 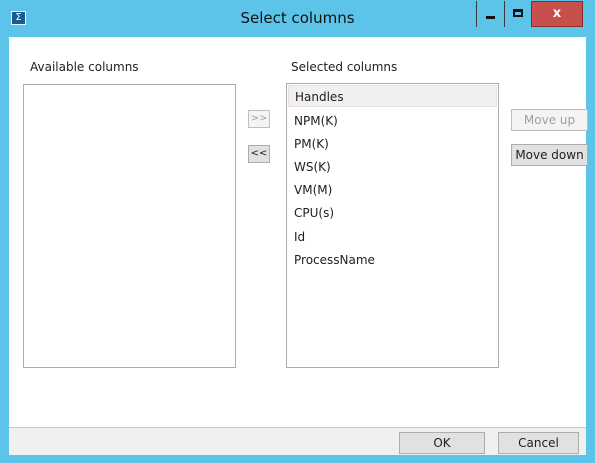 What do you see at coordinates (334, 260) in the screenshot?
I see `list-item: ProcessName` at bounding box center [334, 260].